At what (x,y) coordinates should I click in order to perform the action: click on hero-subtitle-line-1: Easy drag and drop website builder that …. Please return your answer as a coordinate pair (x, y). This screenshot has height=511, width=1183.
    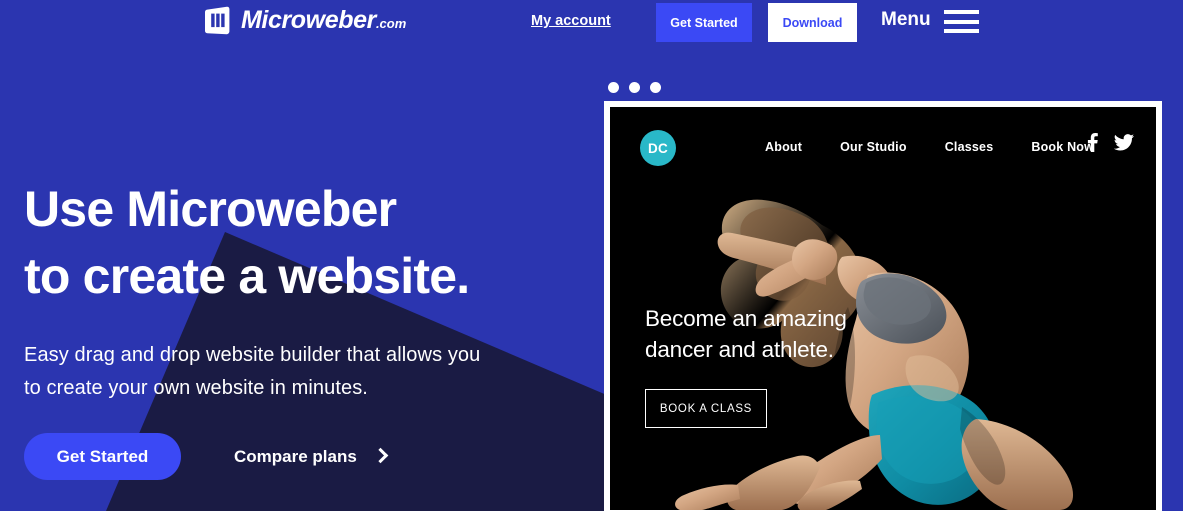
    Looking at the image, I should click on (252, 355).